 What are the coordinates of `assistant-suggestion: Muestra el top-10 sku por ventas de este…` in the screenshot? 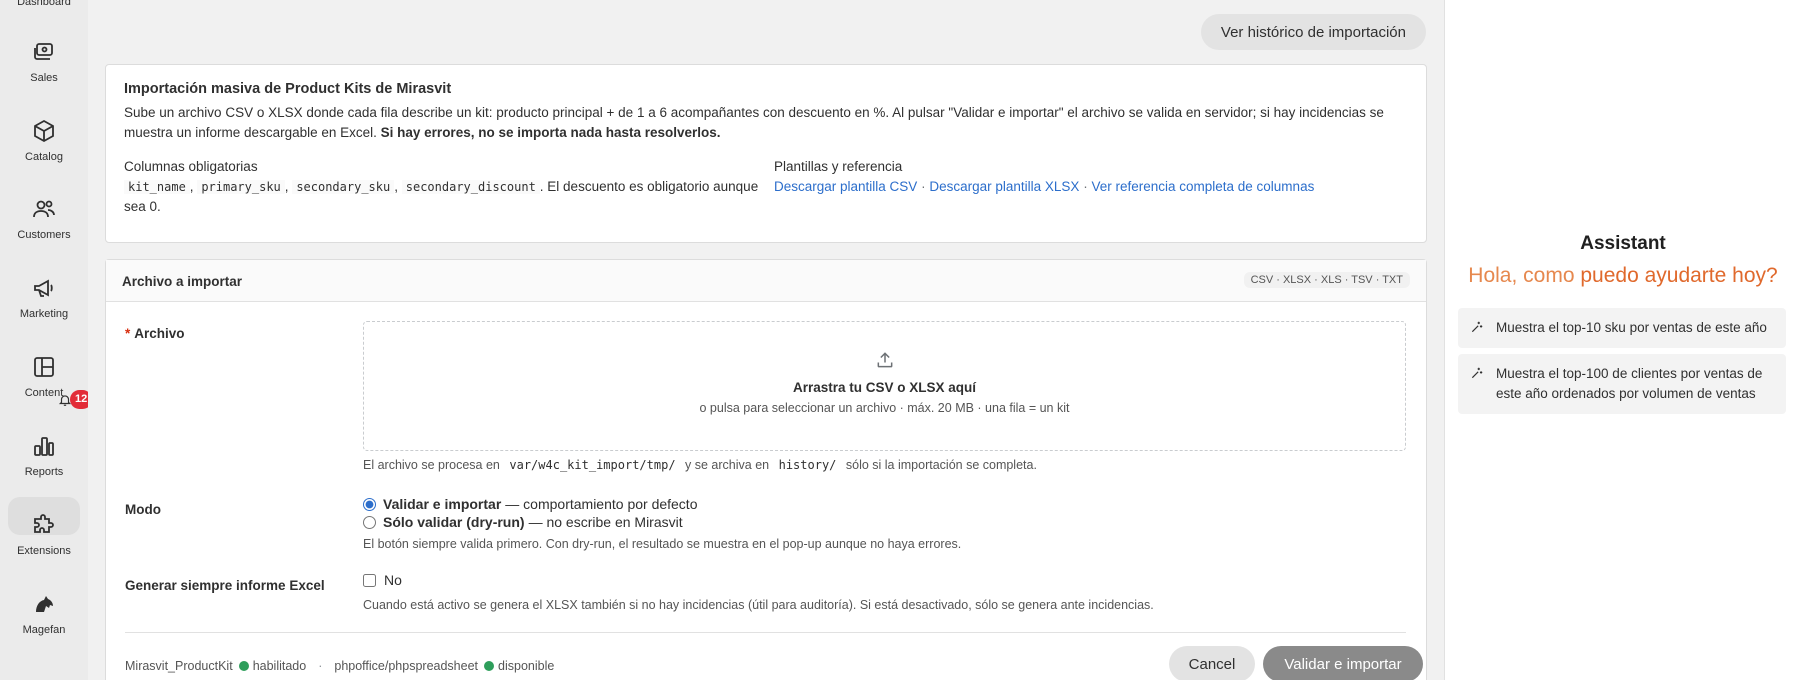 It's located at (1622, 328).